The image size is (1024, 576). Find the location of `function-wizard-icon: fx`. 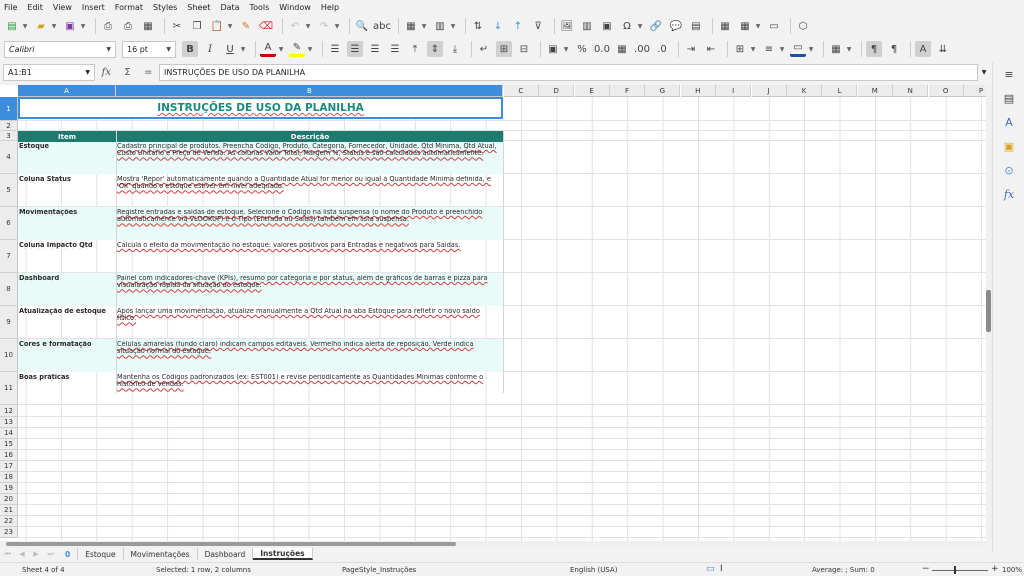

function-wizard-icon: fx is located at coordinates (106, 72).